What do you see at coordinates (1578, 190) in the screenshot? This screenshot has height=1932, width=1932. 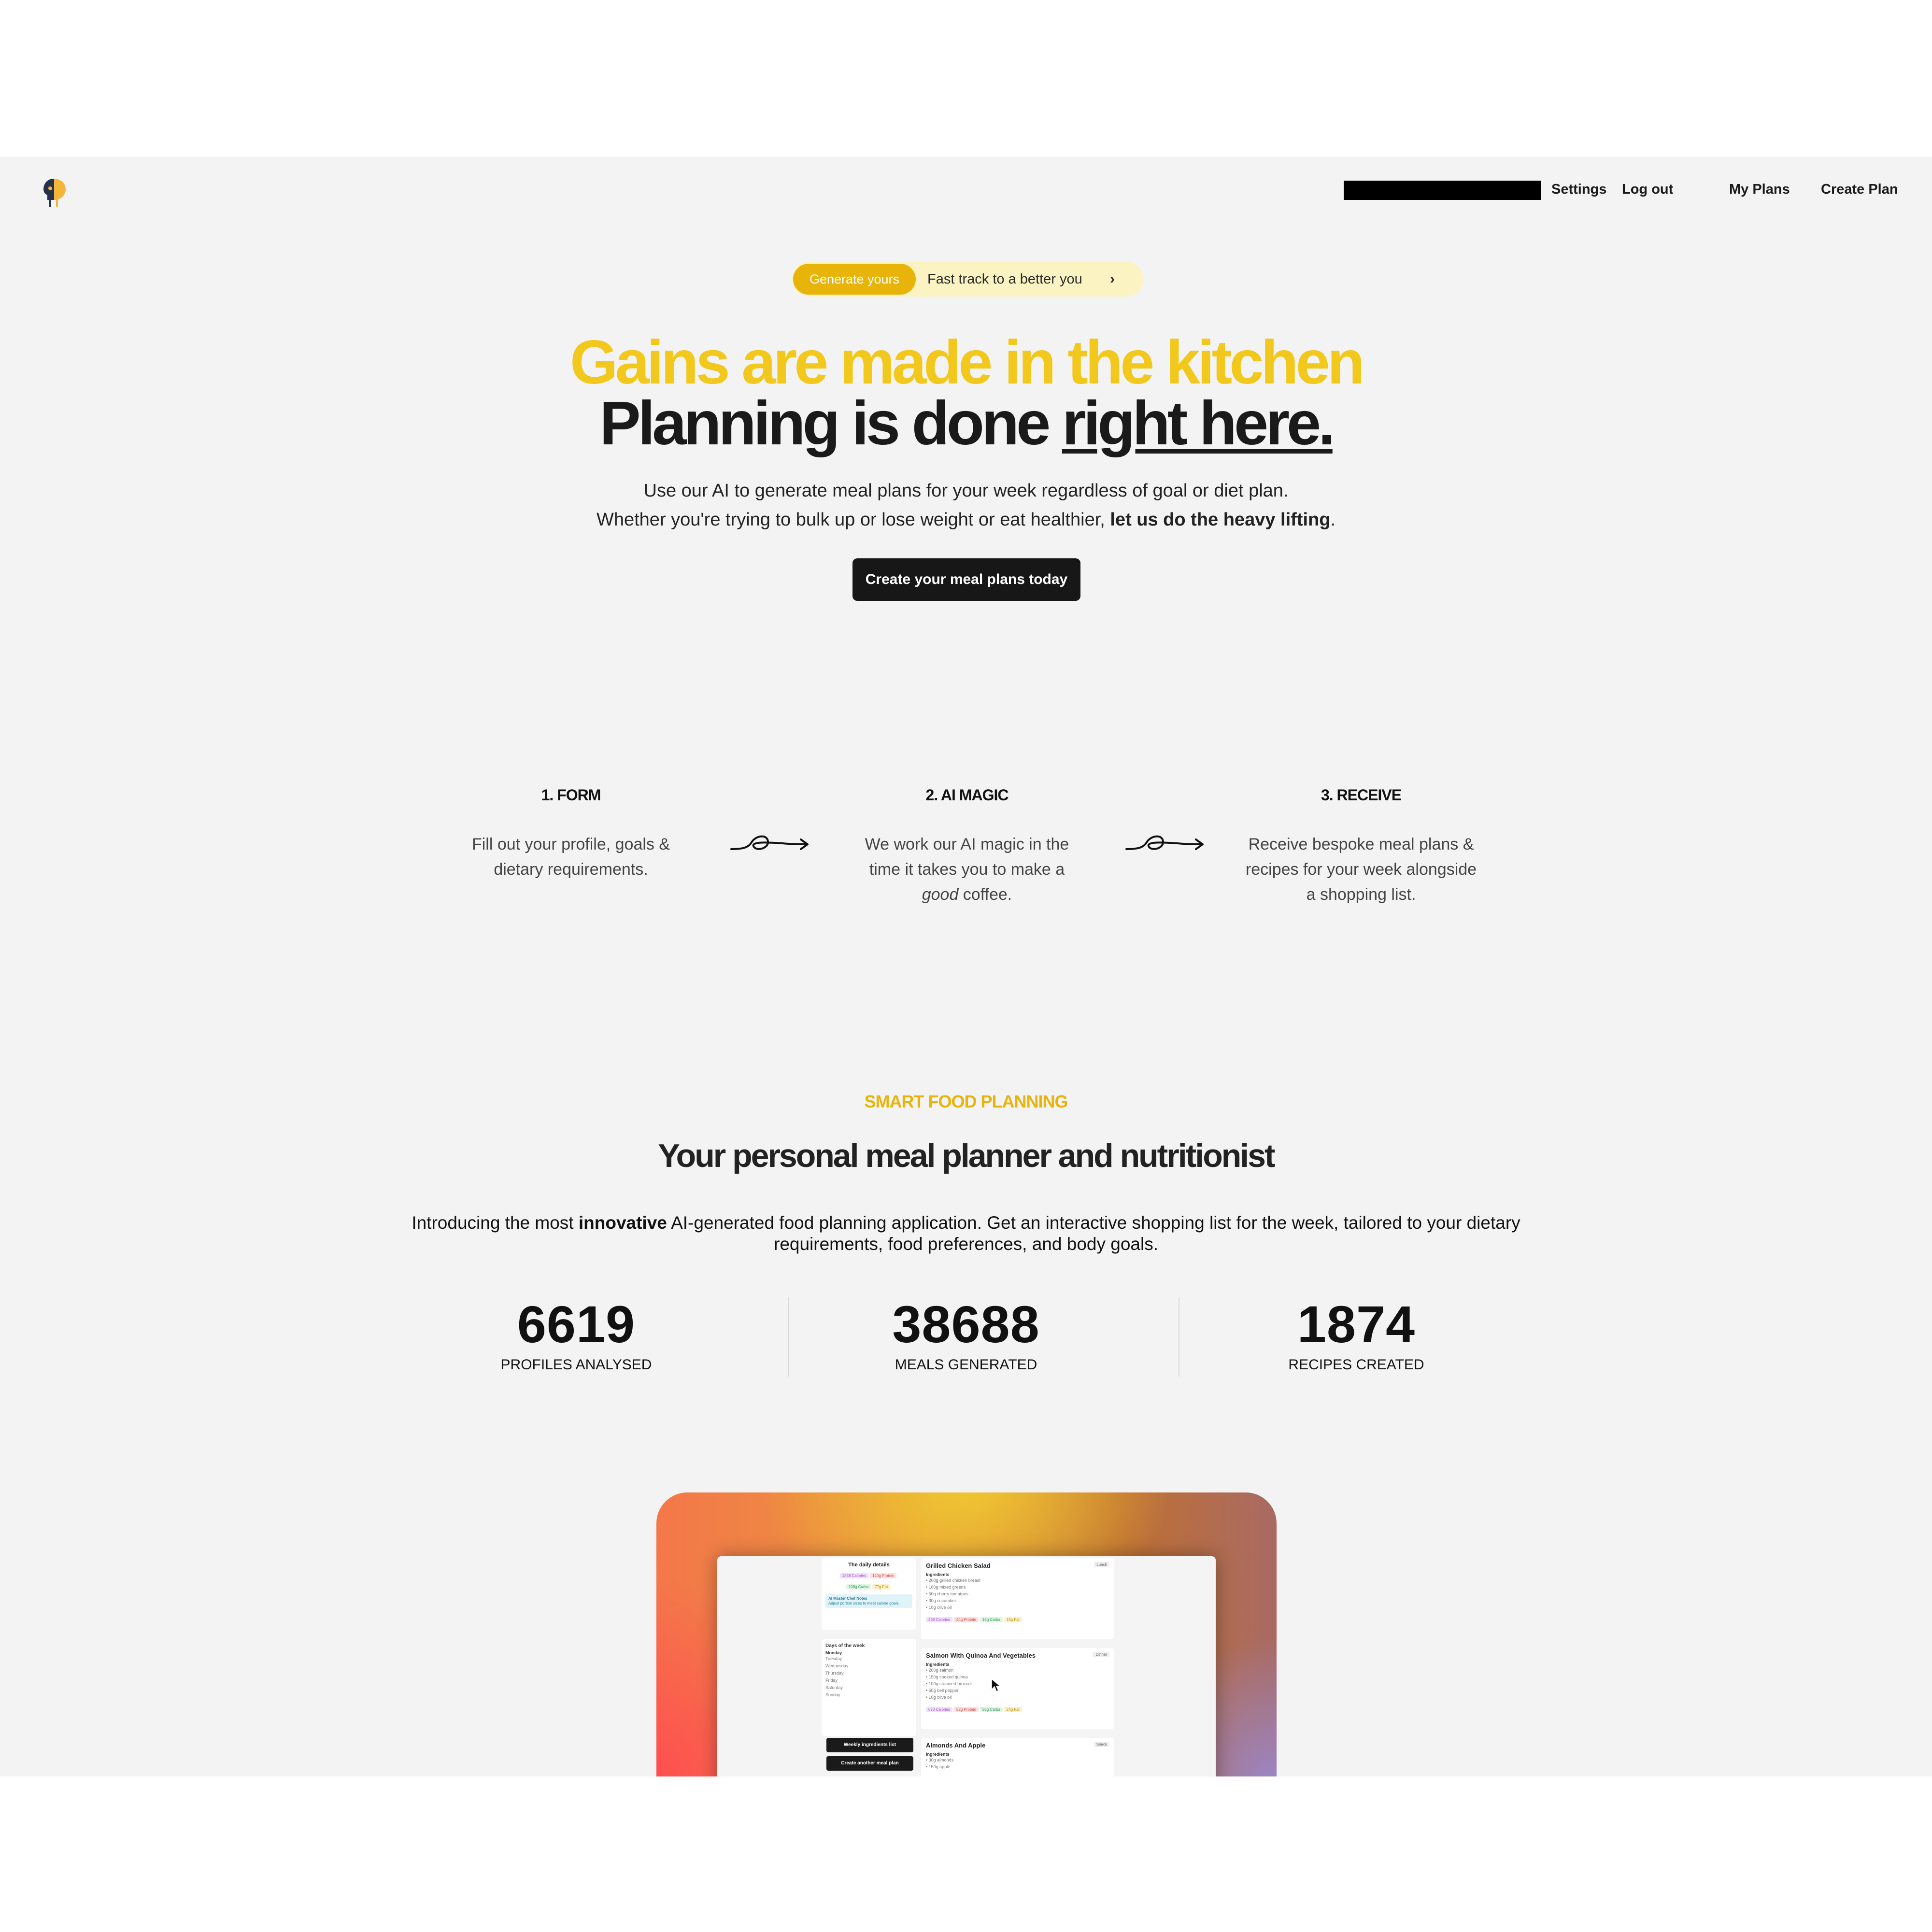 I see `nav-settings-link: Settings` at bounding box center [1578, 190].